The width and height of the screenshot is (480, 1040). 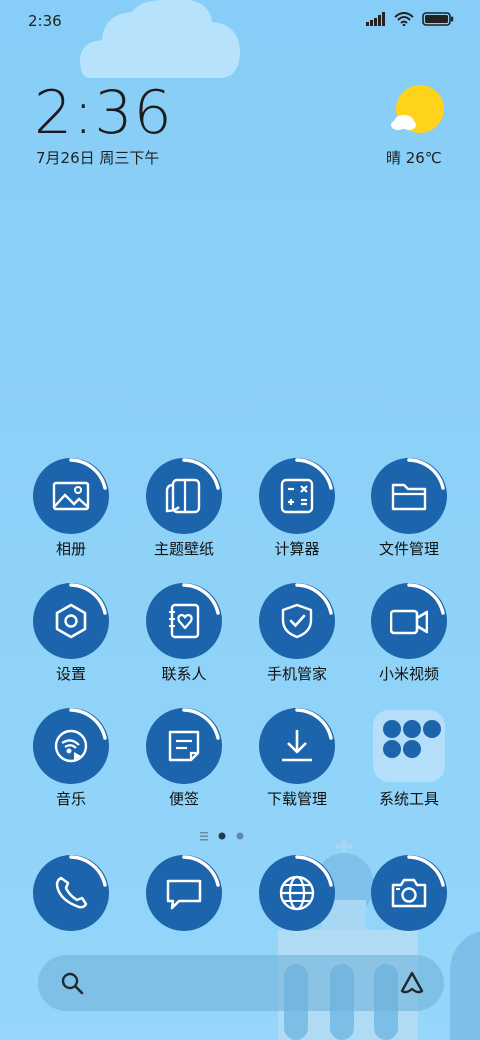 I want to click on download-icon, so click(x=297, y=746).